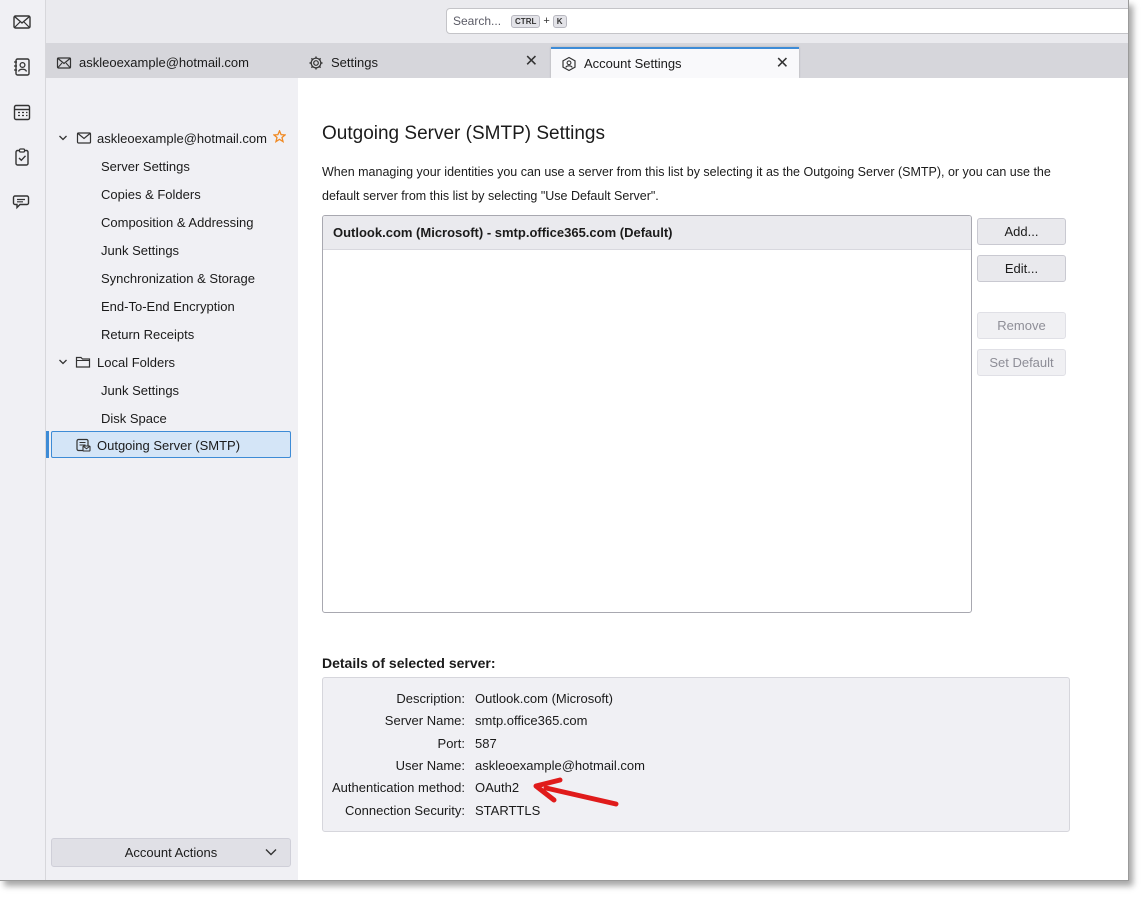 The image size is (1141, 897). Describe the element at coordinates (398, 787) in the screenshot. I see `detail-label: Authentication method:` at that location.